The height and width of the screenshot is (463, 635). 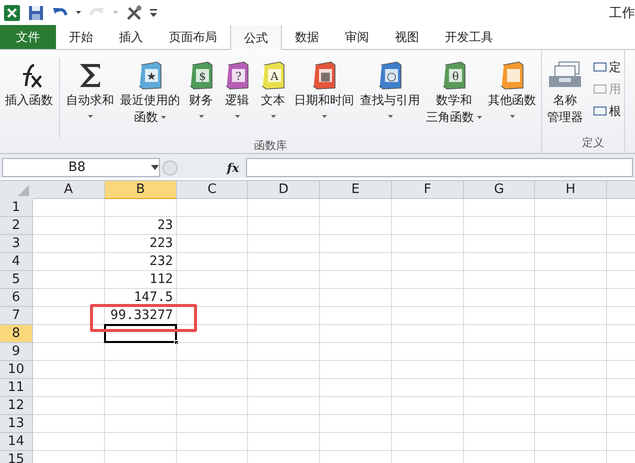 What do you see at coordinates (565, 92) in the screenshot?
I see `ribbon-button: 名称 管理器` at bounding box center [565, 92].